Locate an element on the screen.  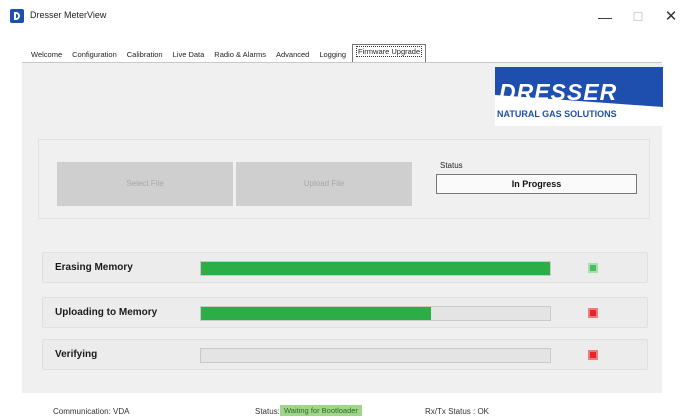
dresser-logo: DRESSER NATURAL GAS SOLUTIONS is located at coordinates (579, 96).